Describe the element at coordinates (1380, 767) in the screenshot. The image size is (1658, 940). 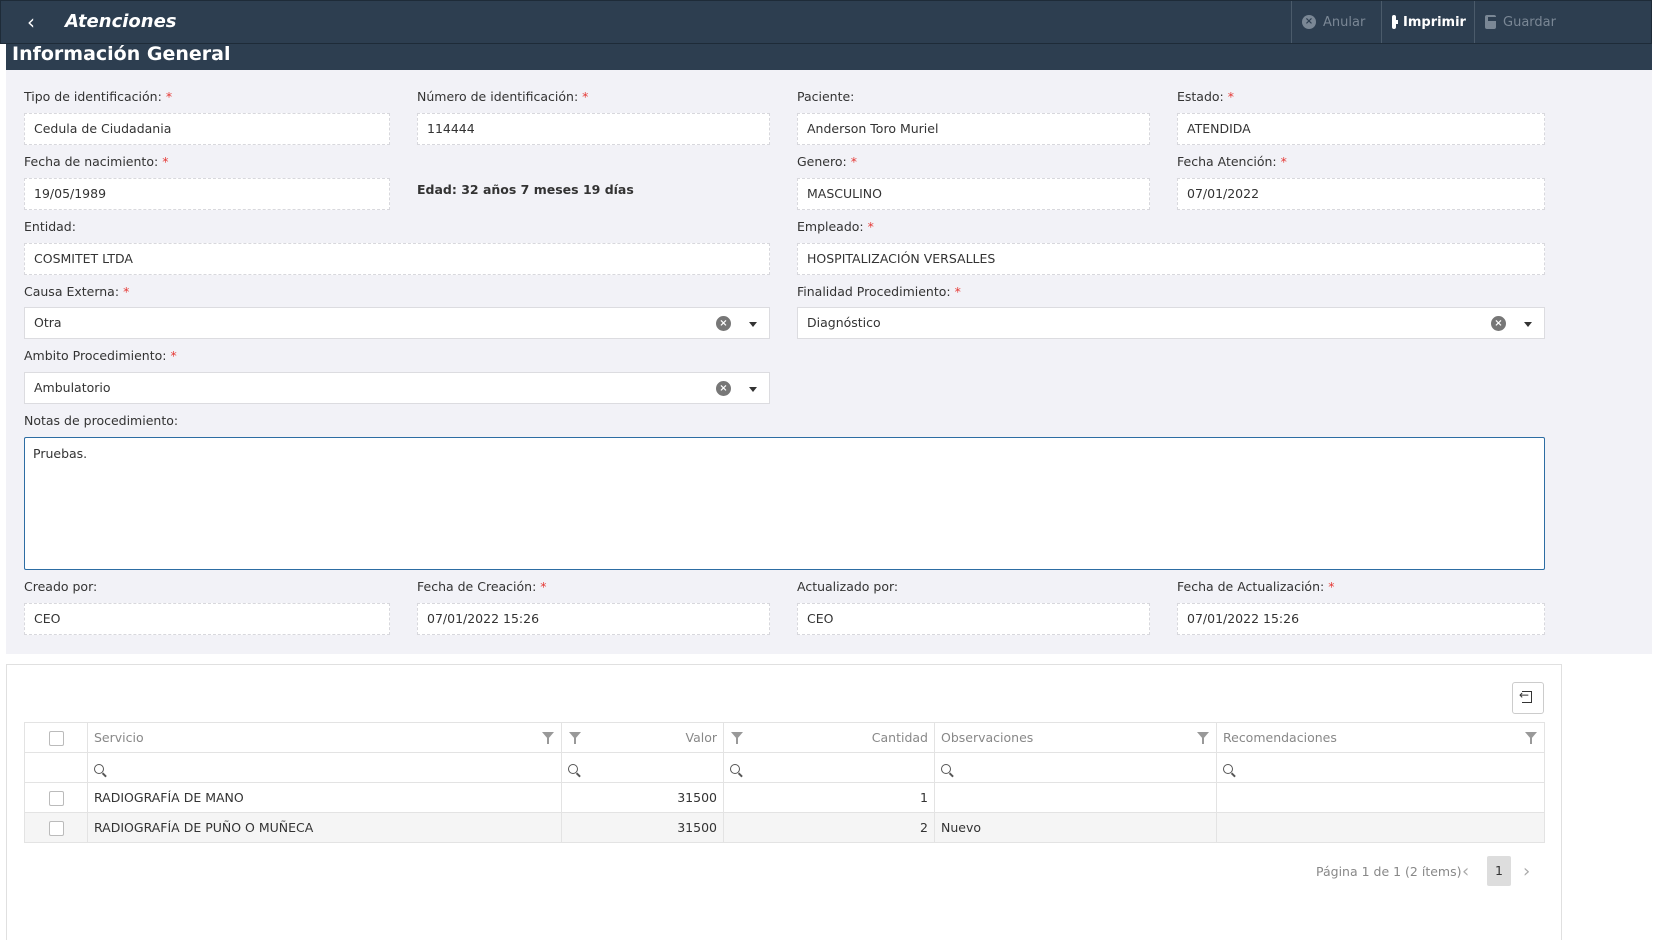
I see `filter-recomendaciones-input` at that location.